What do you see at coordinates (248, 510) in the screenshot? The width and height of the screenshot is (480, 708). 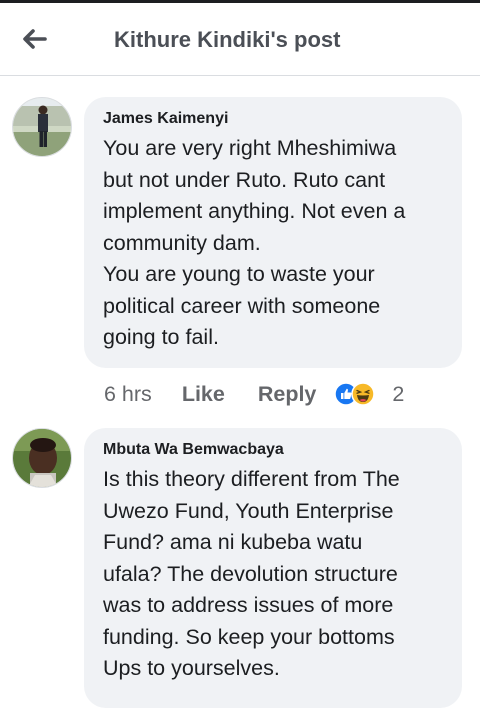 I see `comment-line: Uwezo Fund, Youth Enterprise` at bounding box center [248, 510].